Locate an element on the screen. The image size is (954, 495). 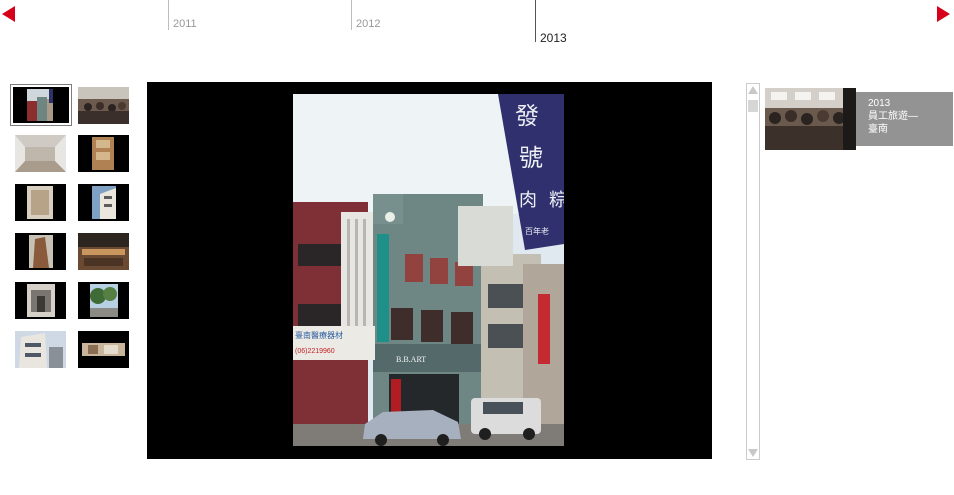
thumb-dining-room is located at coordinates (103, 251).